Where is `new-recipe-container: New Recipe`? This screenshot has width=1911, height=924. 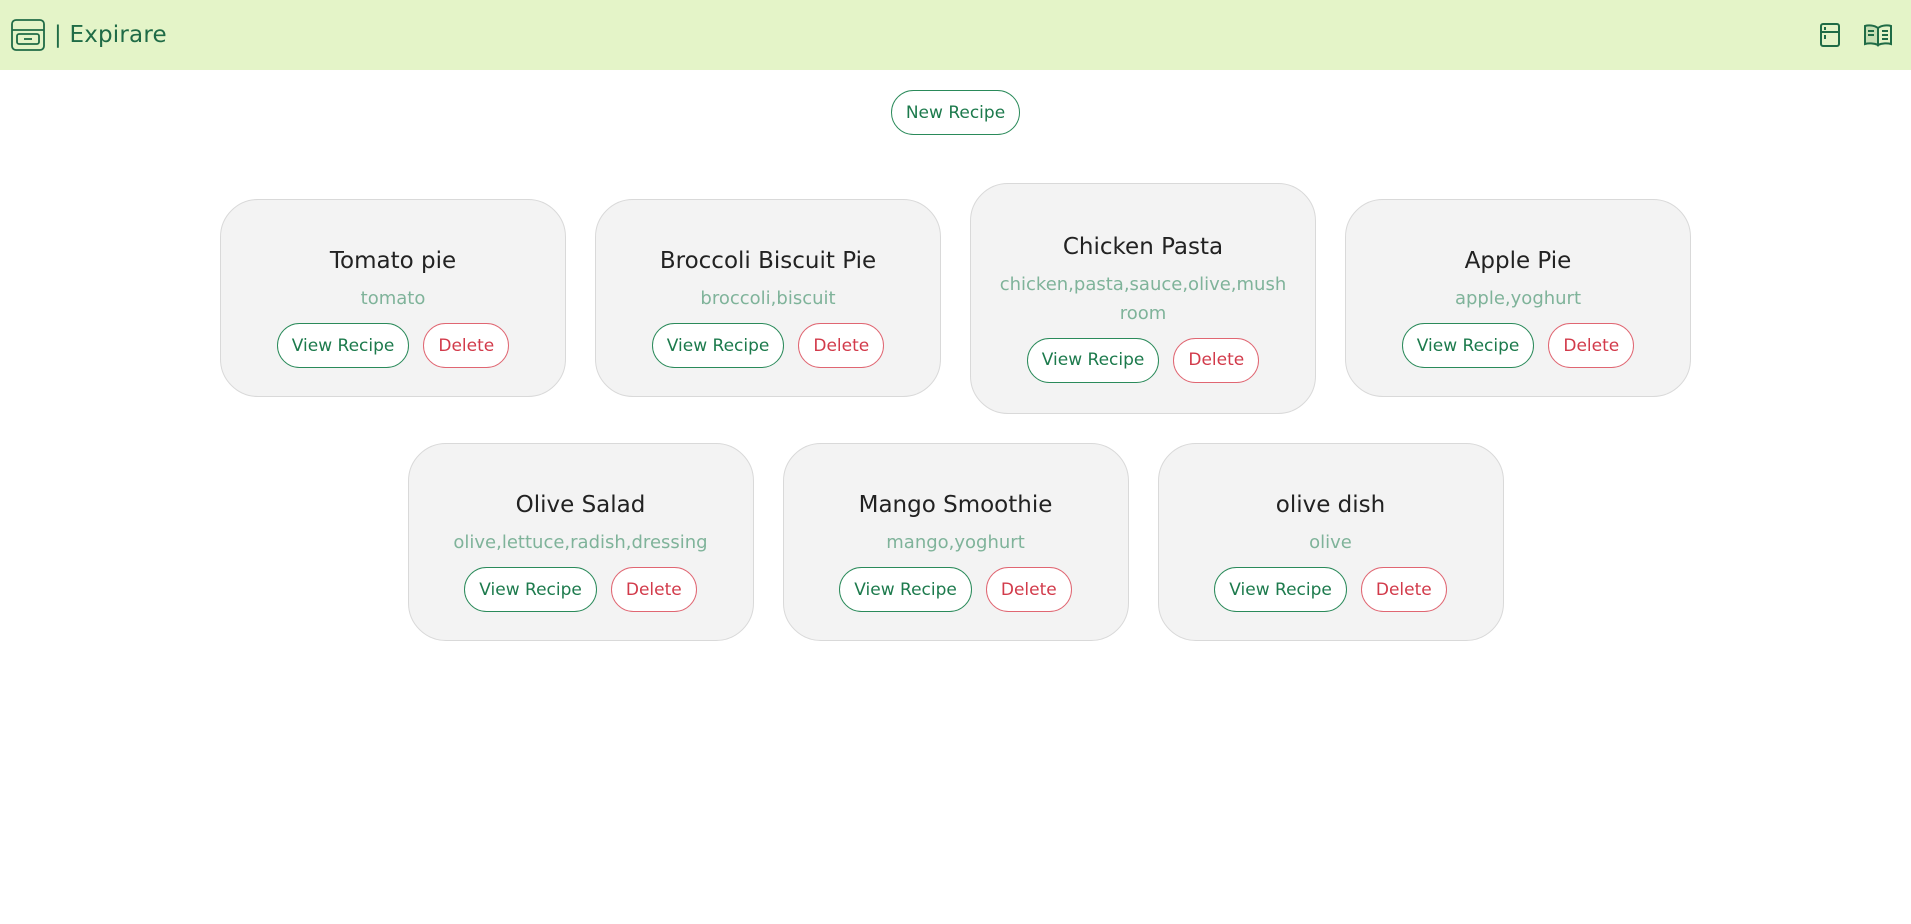 new-recipe-container: New Recipe is located at coordinates (955, 112).